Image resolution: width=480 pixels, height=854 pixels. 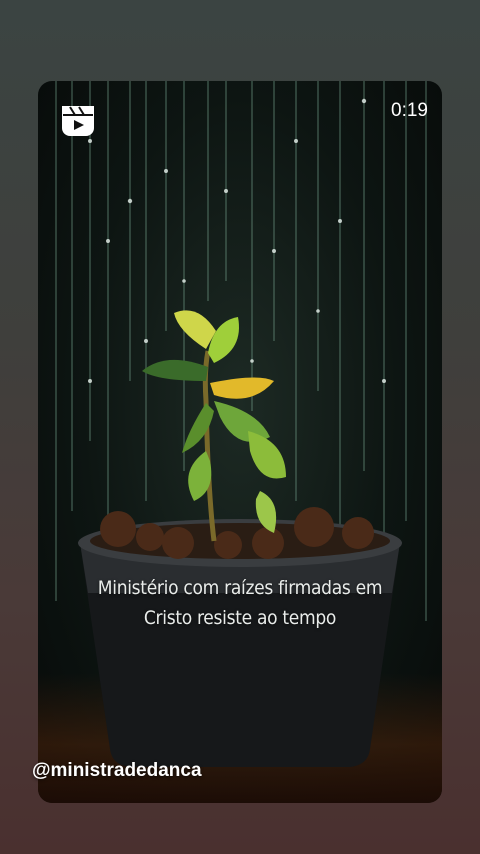 I want to click on caption-line-2: Cristo resiste ao tempo, so click(x=240, y=618).